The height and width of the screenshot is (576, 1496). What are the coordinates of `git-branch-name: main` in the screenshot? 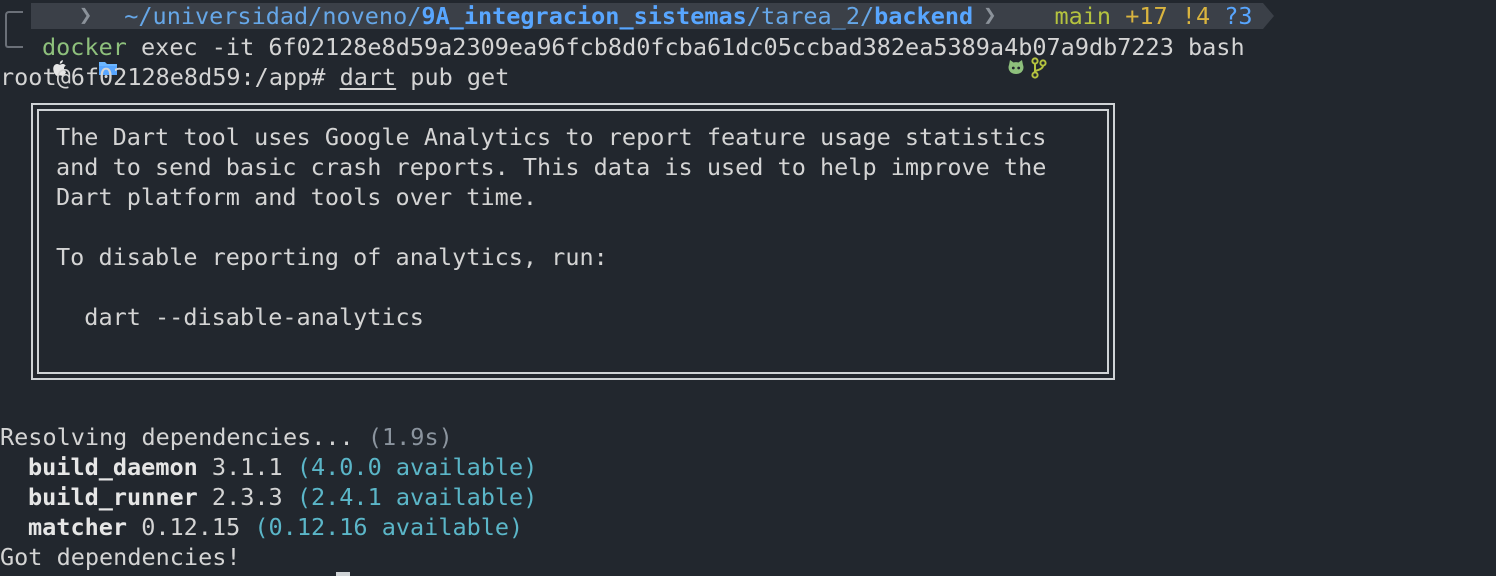 It's located at (1083, 16).